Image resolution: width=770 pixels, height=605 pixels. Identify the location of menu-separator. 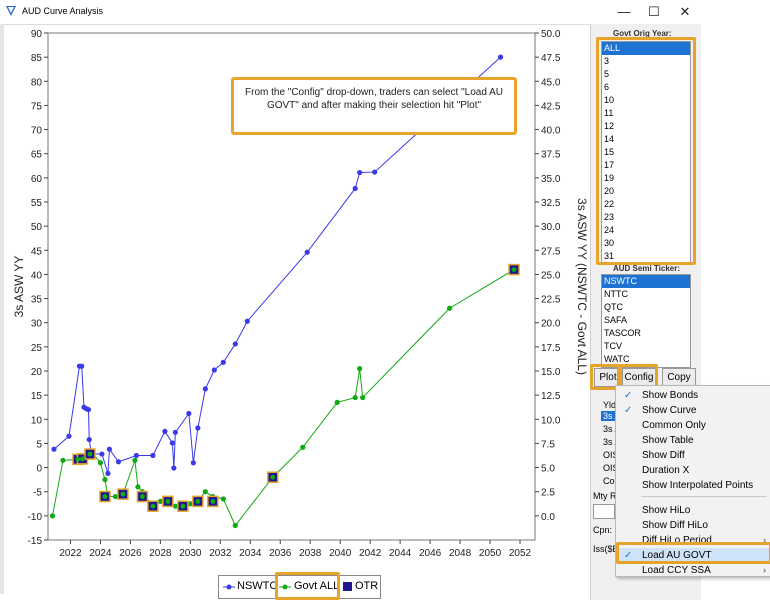
(704, 496).